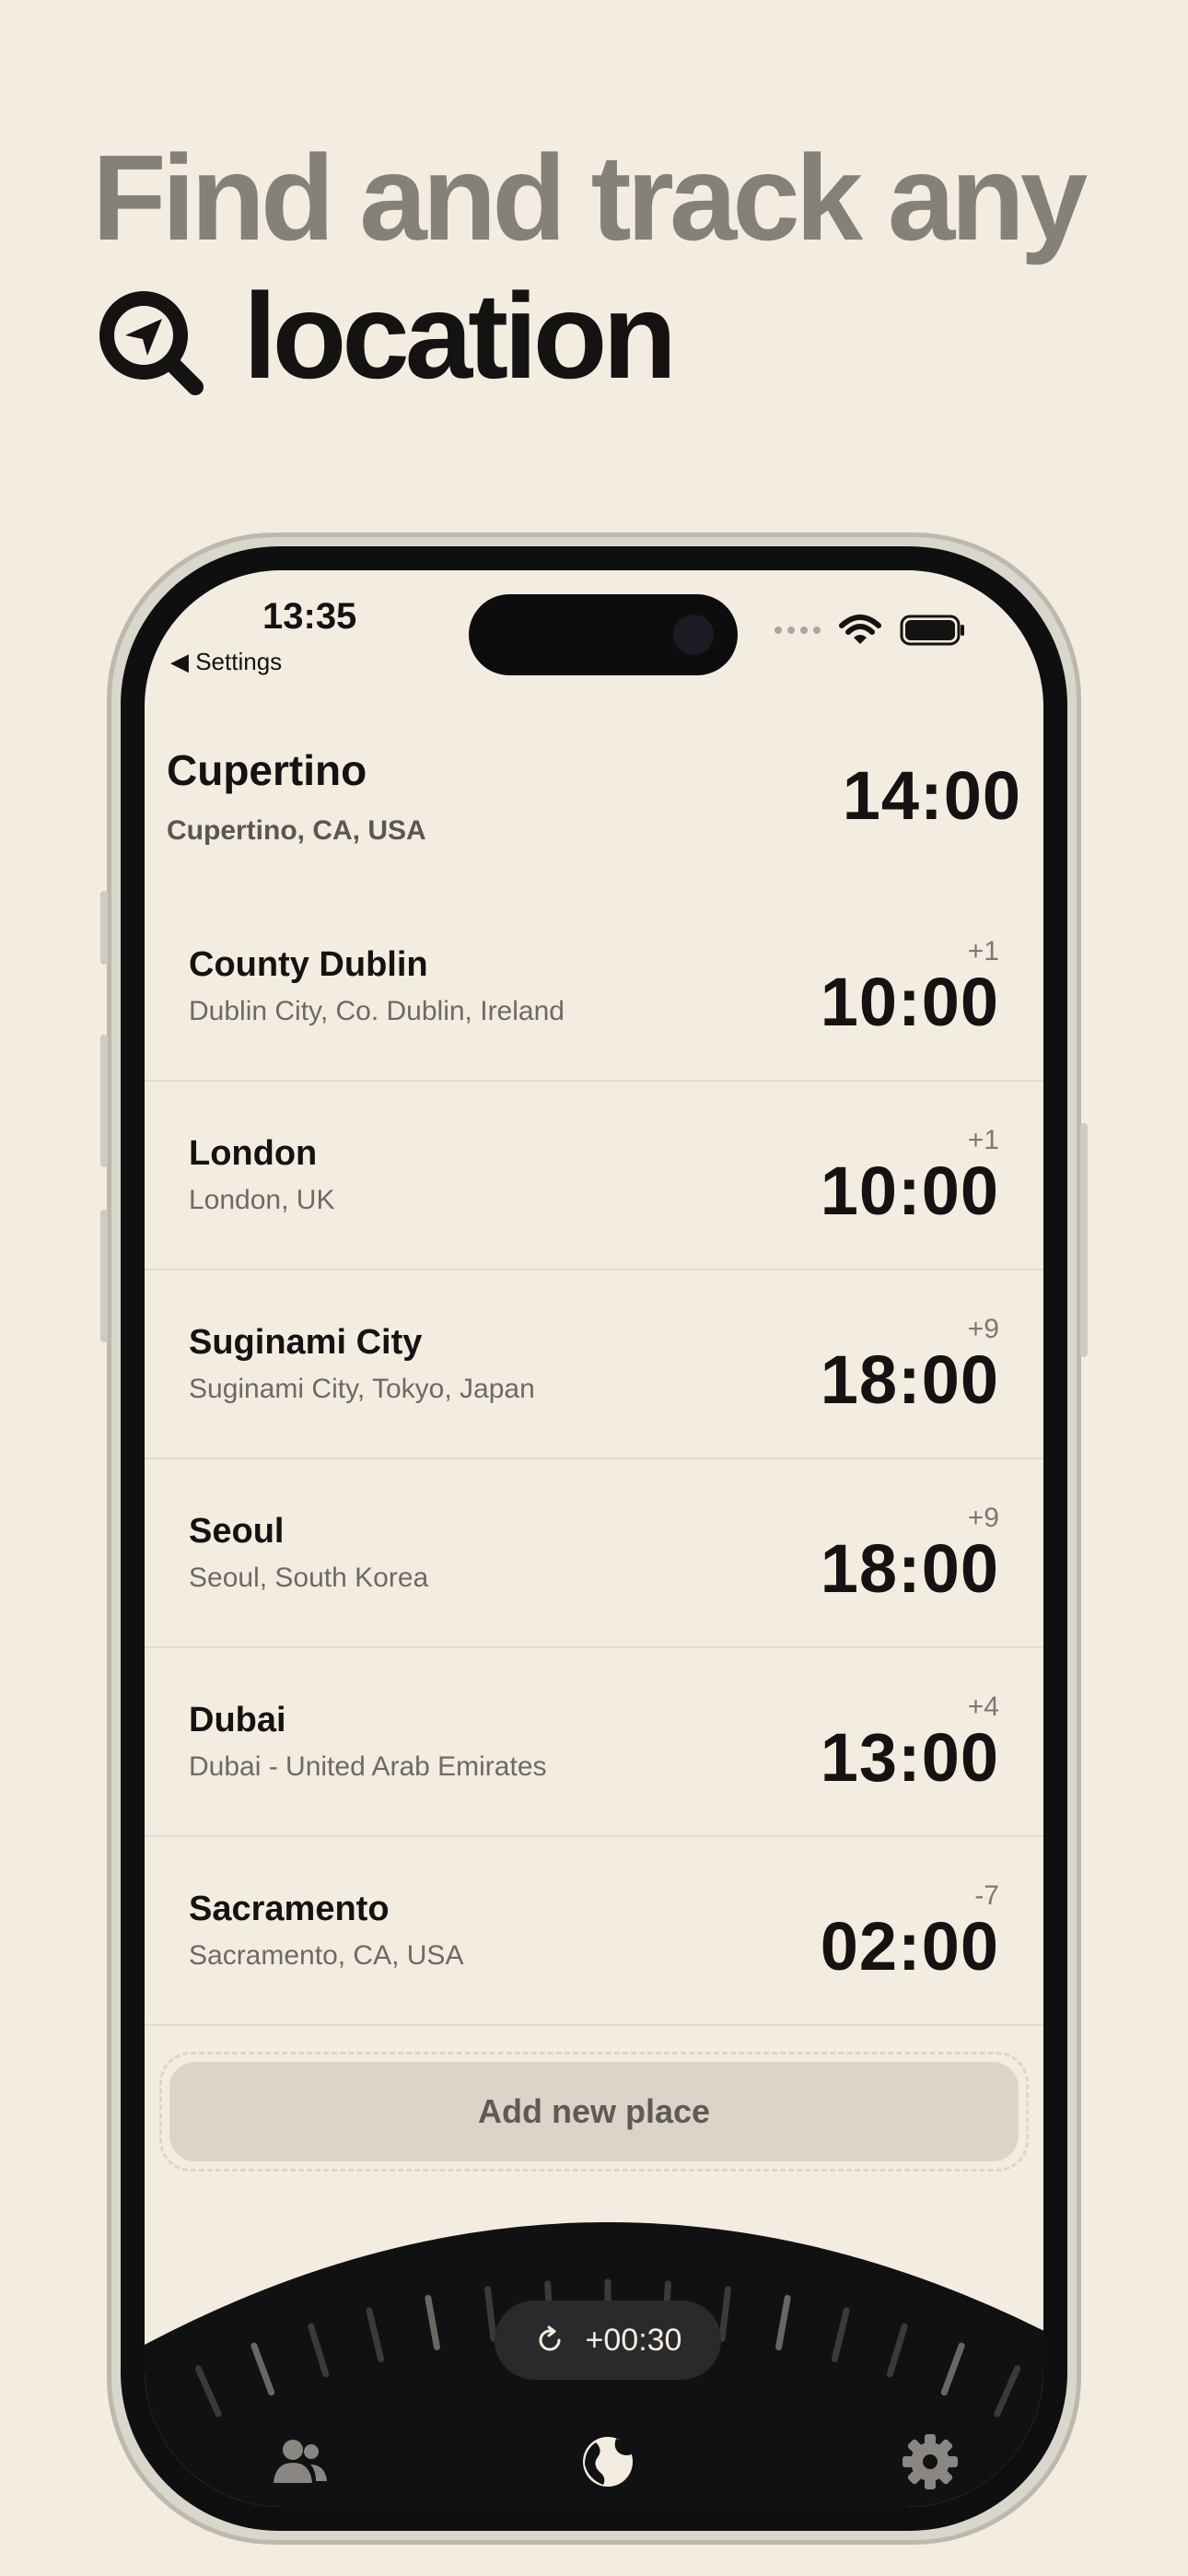  What do you see at coordinates (326, 1956) in the screenshot?
I see `place-subtitle: Sacramento, CA, USA` at bounding box center [326, 1956].